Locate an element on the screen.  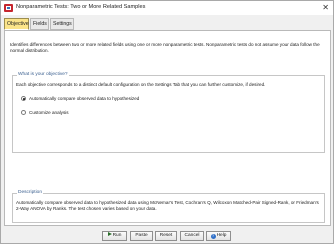
spss-dialog-icon is located at coordinates (8, 8).